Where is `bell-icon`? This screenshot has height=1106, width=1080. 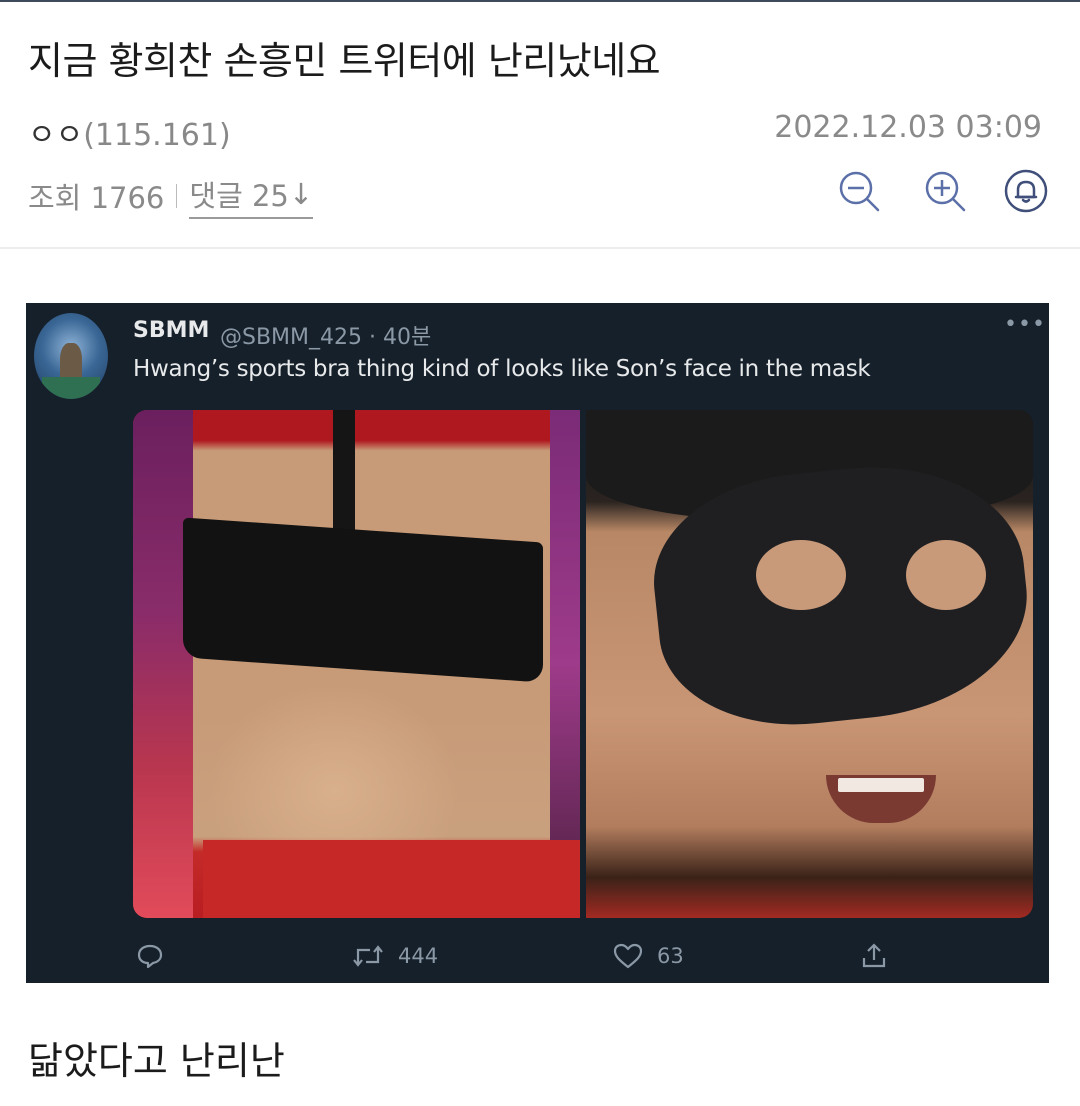
bell-icon is located at coordinates (1026, 191).